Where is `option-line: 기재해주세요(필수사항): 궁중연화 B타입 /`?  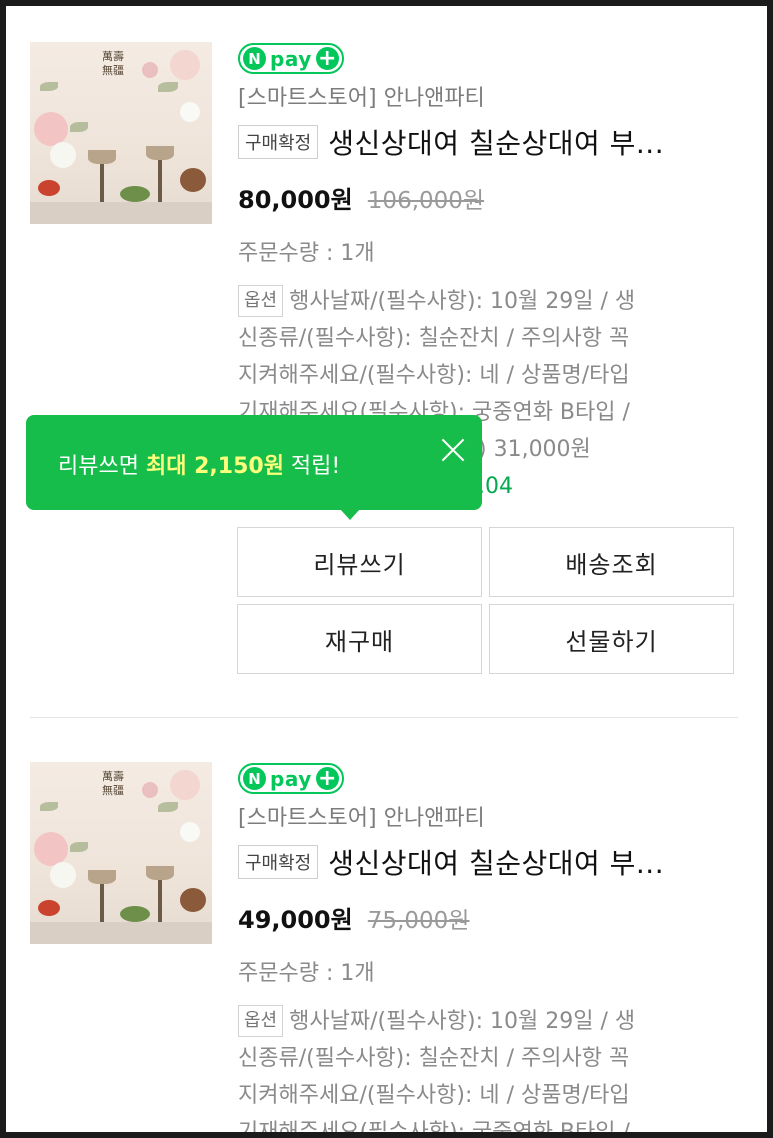
option-line: 기재해주세요(필수사항): 궁중연화 B타입 / is located at coordinates (488, 1123).